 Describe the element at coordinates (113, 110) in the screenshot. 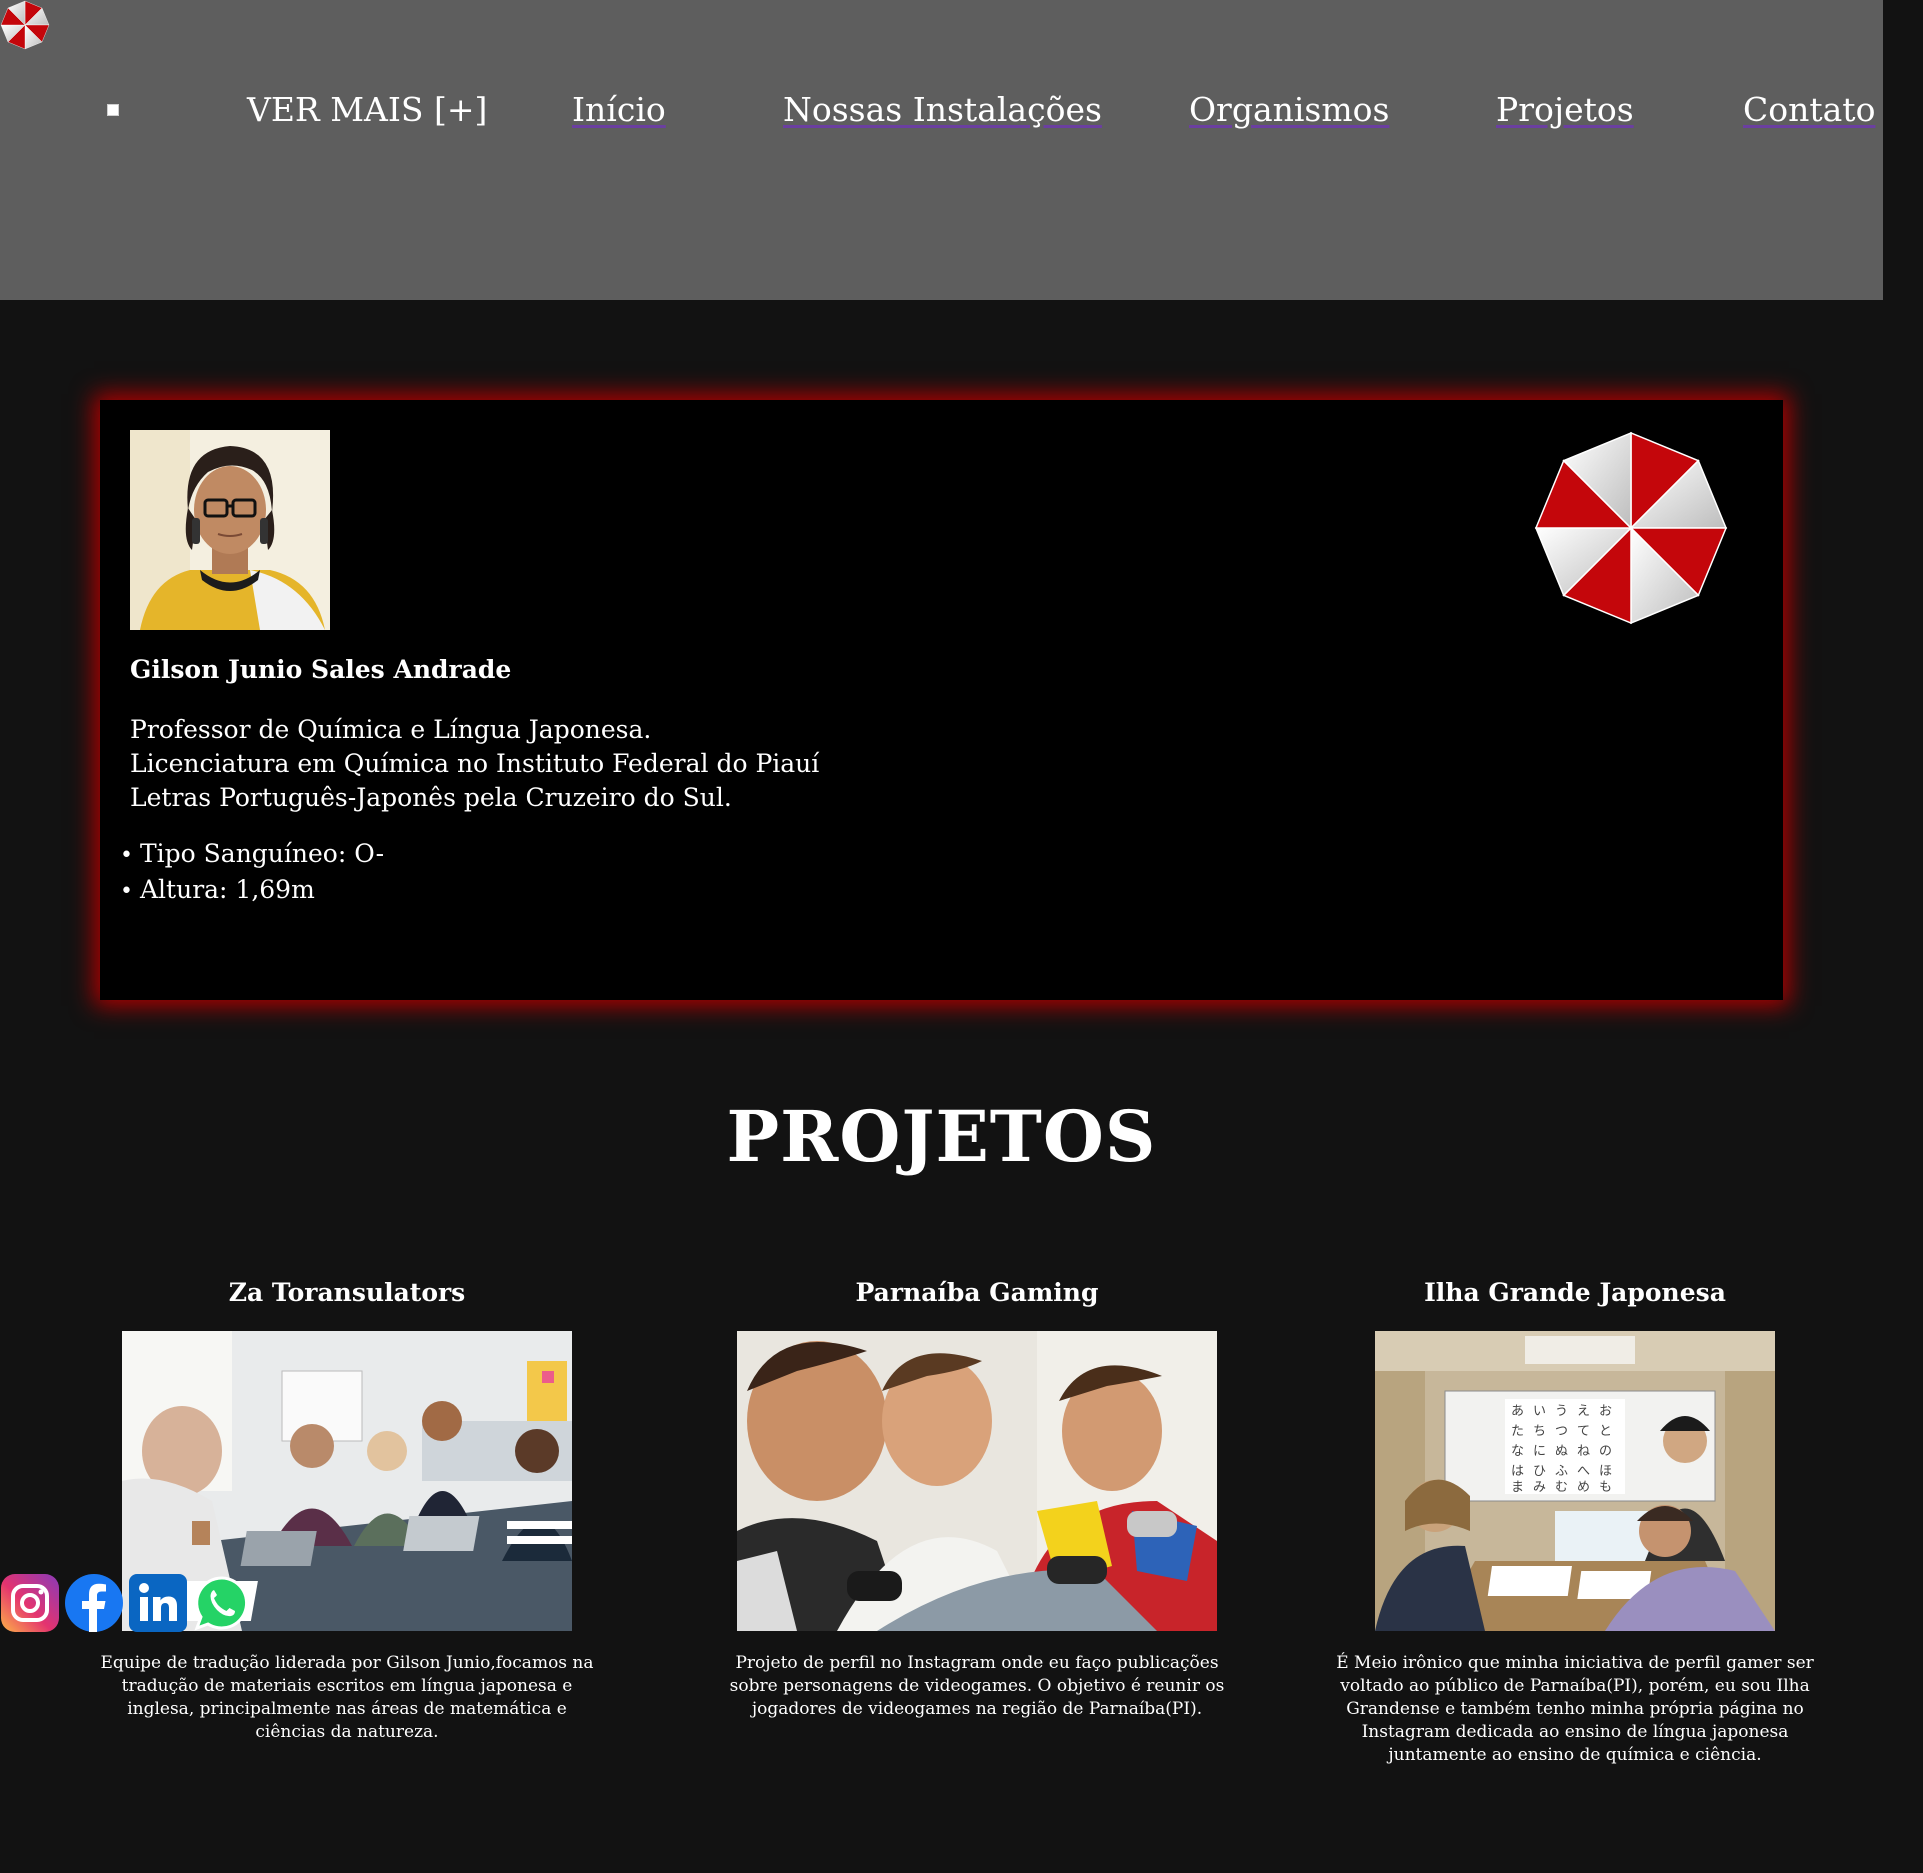

I see `menu-toggle-icon` at that location.